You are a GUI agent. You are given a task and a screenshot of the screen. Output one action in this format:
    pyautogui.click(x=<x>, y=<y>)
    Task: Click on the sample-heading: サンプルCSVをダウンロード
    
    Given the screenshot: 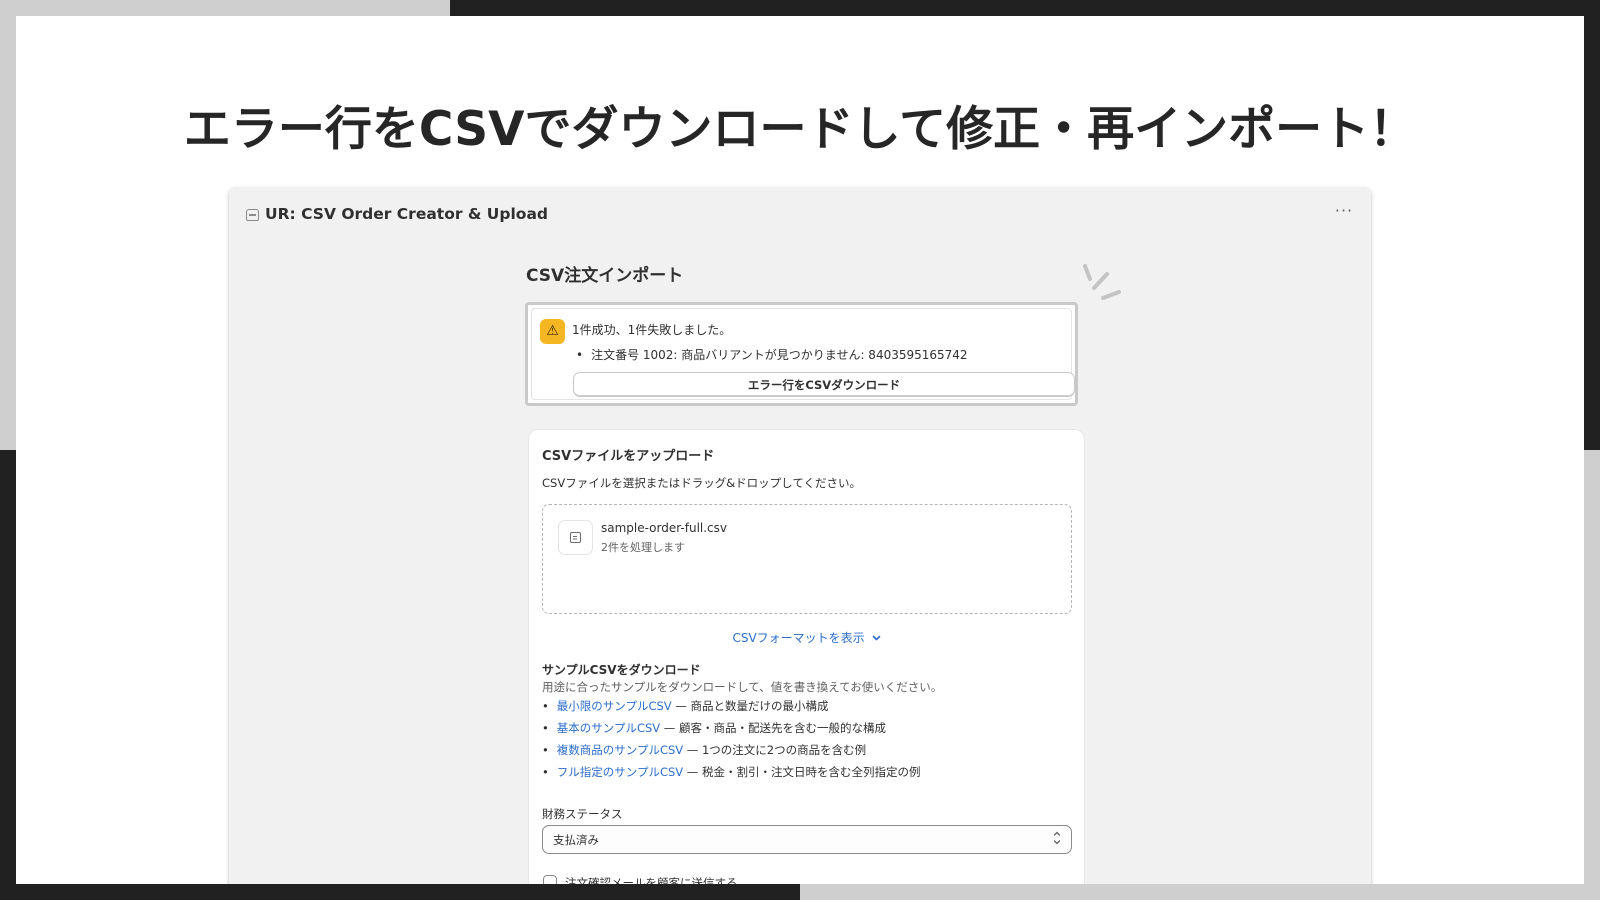 What is the action you would take?
    pyautogui.click(x=621, y=670)
    